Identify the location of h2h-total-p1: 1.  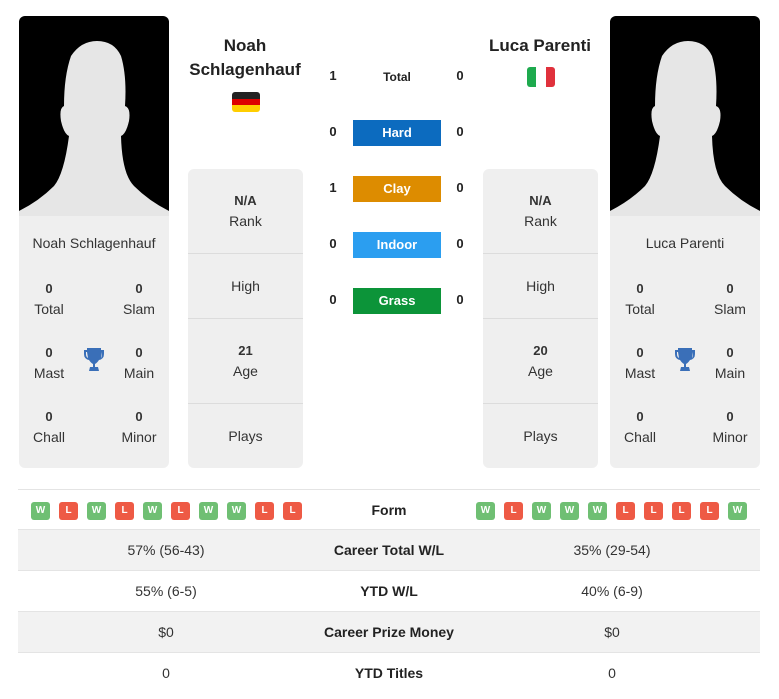
(333, 75).